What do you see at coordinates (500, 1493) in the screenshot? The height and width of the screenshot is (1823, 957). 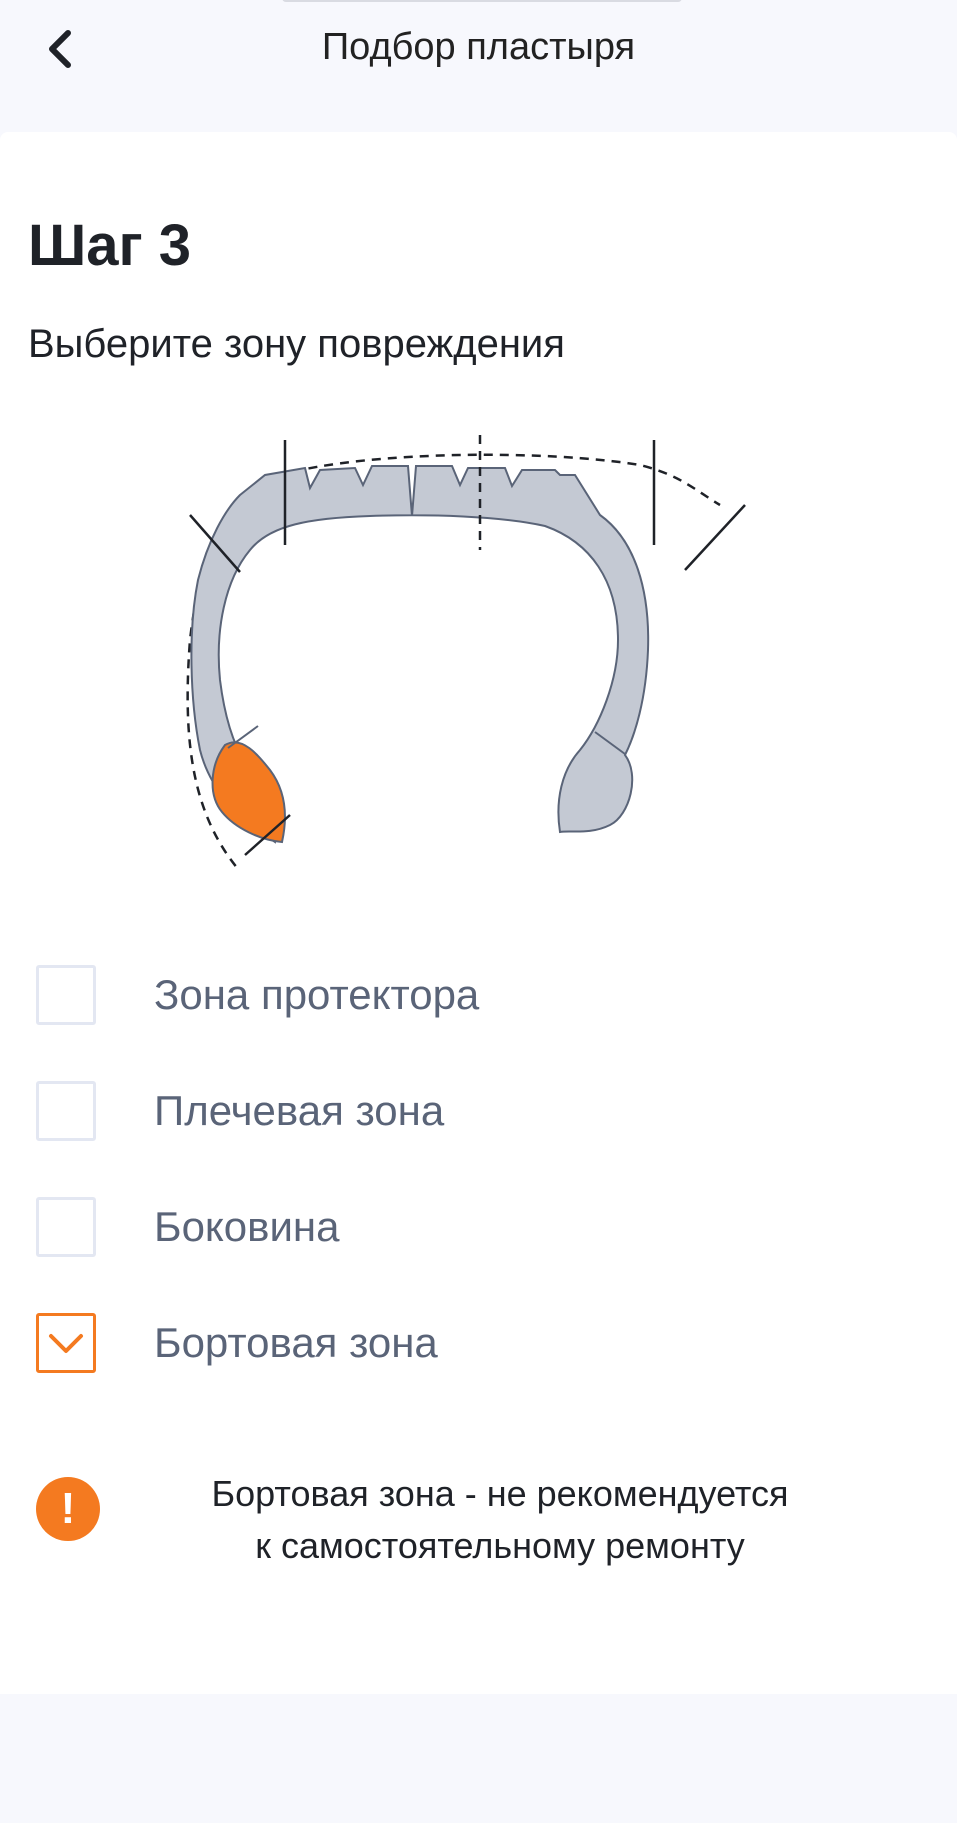 I see `warning-line-1: Бортовая зона - не рекомендуется` at bounding box center [500, 1493].